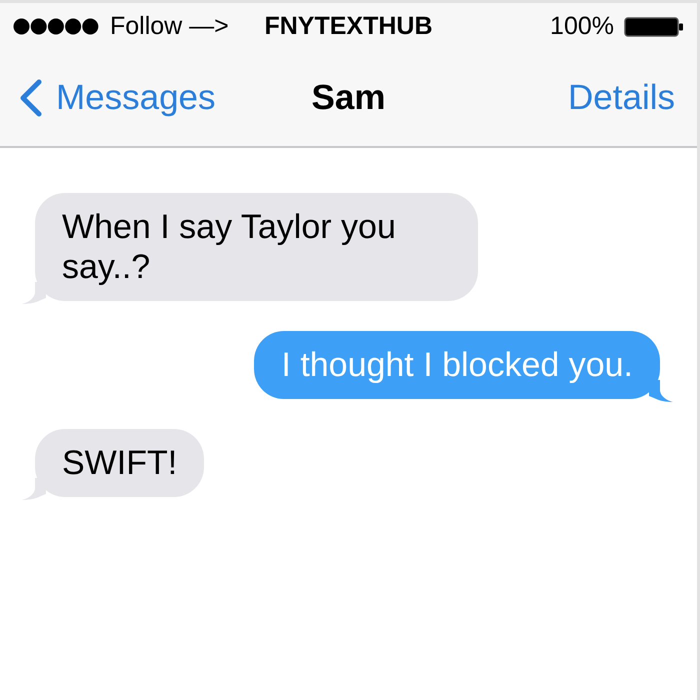 This screenshot has height=700, width=700. What do you see at coordinates (229, 247) in the screenshot?
I see `message-text: When I say Taylor you say..?` at bounding box center [229, 247].